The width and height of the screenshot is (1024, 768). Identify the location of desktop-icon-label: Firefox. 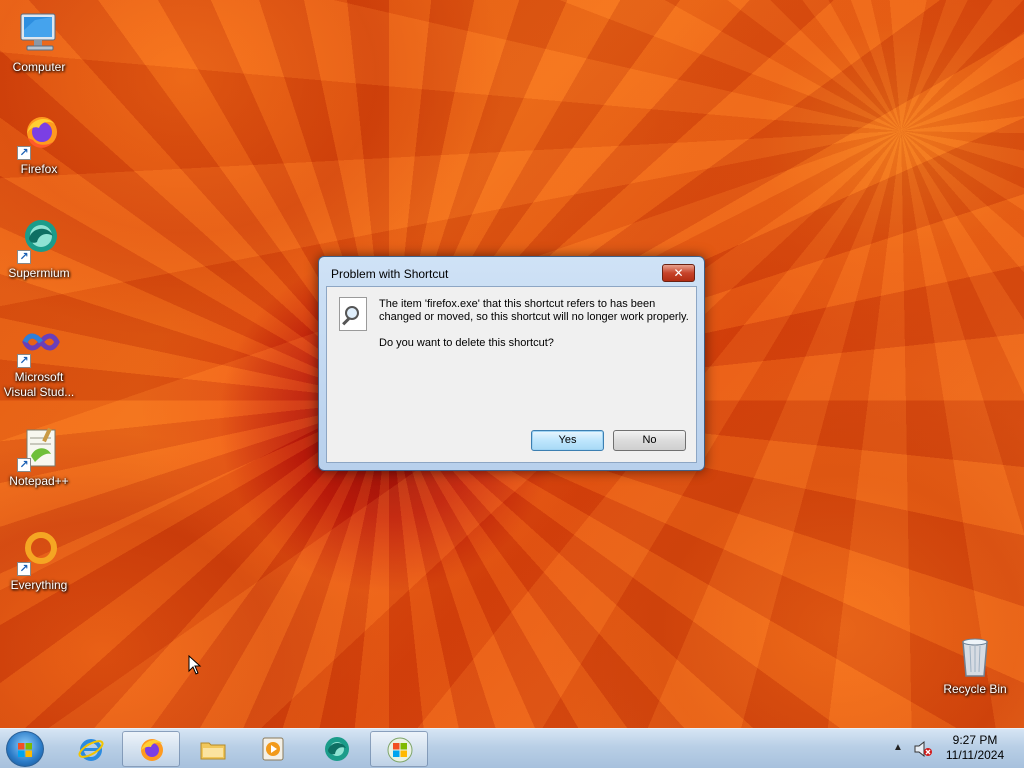
(39, 169).